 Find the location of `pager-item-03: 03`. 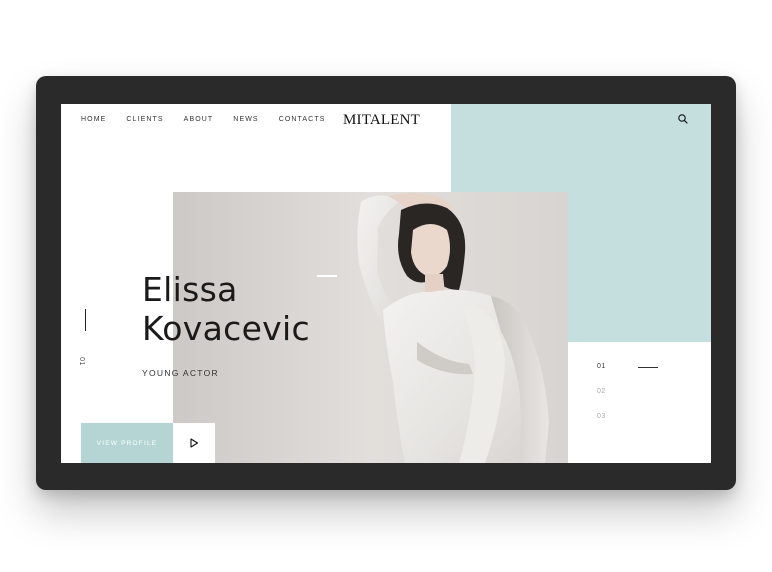

pager-item-03: 03 is located at coordinates (601, 416).